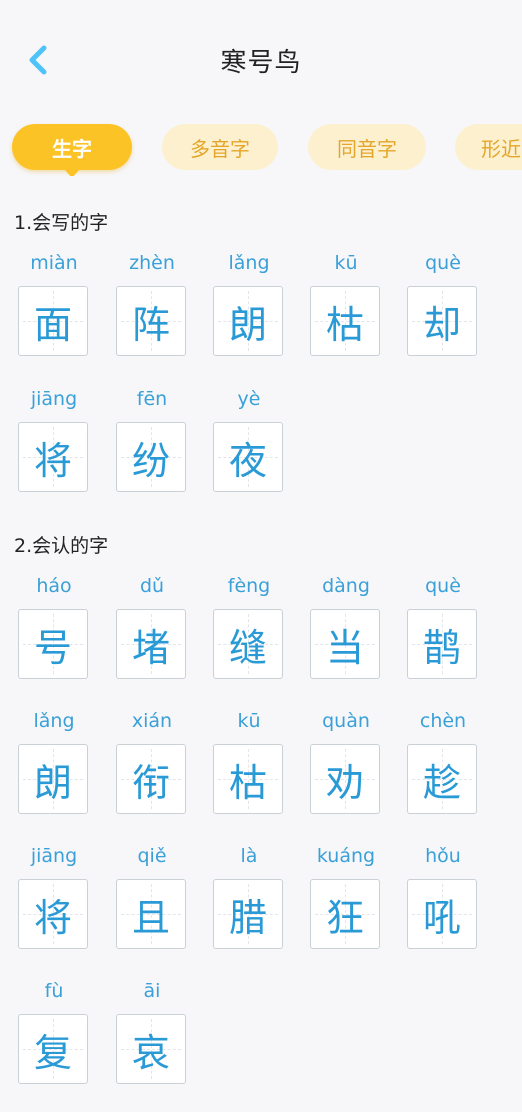  What do you see at coordinates (150, 647) in the screenshot?
I see `hanzi-character: 堵` at bounding box center [150, 647].